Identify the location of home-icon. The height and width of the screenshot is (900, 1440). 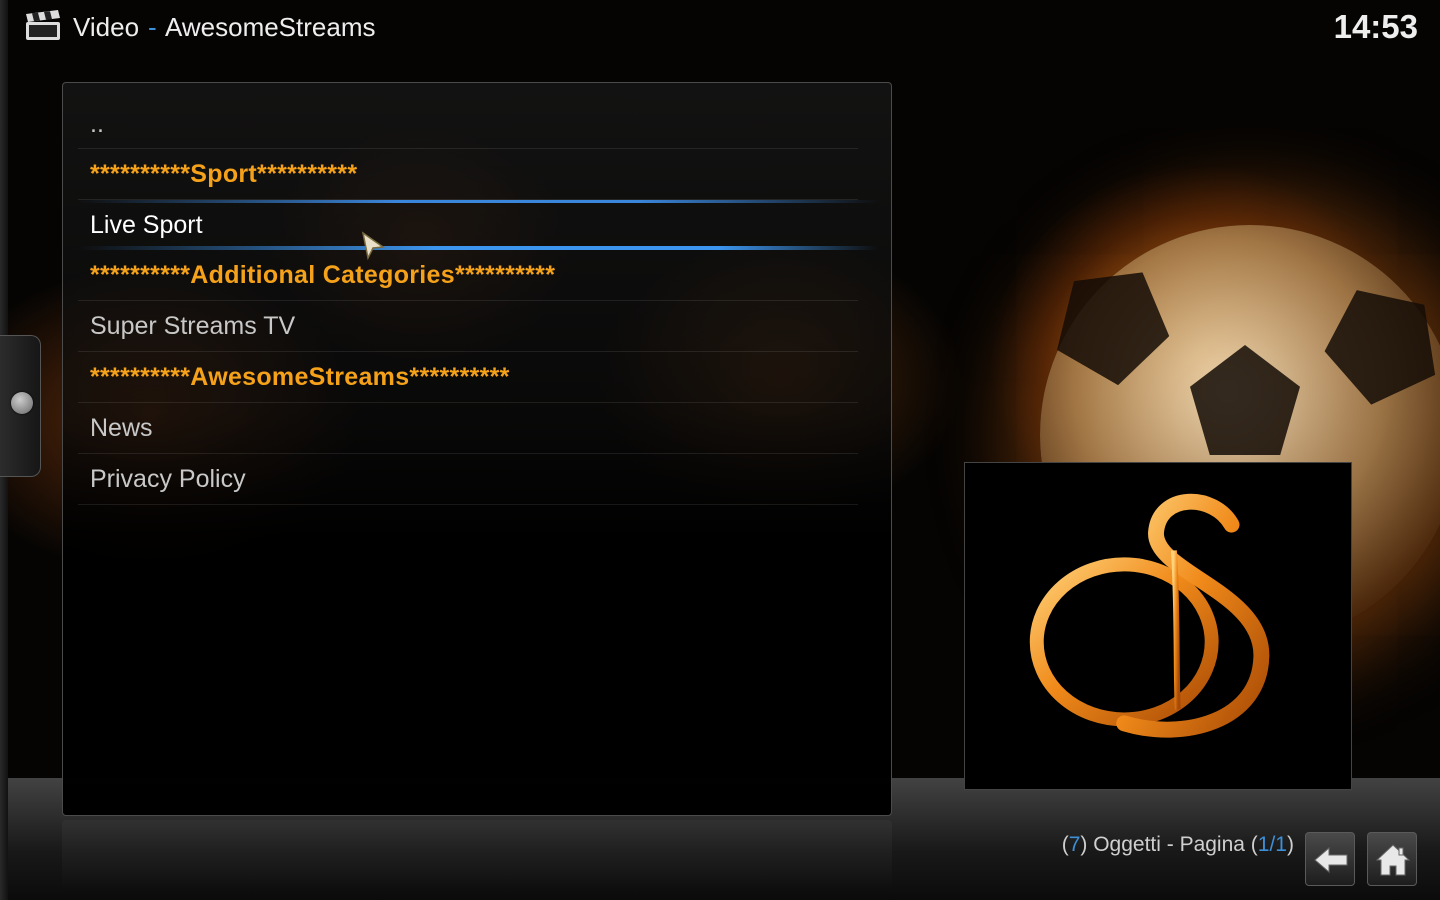
(1393, 860).